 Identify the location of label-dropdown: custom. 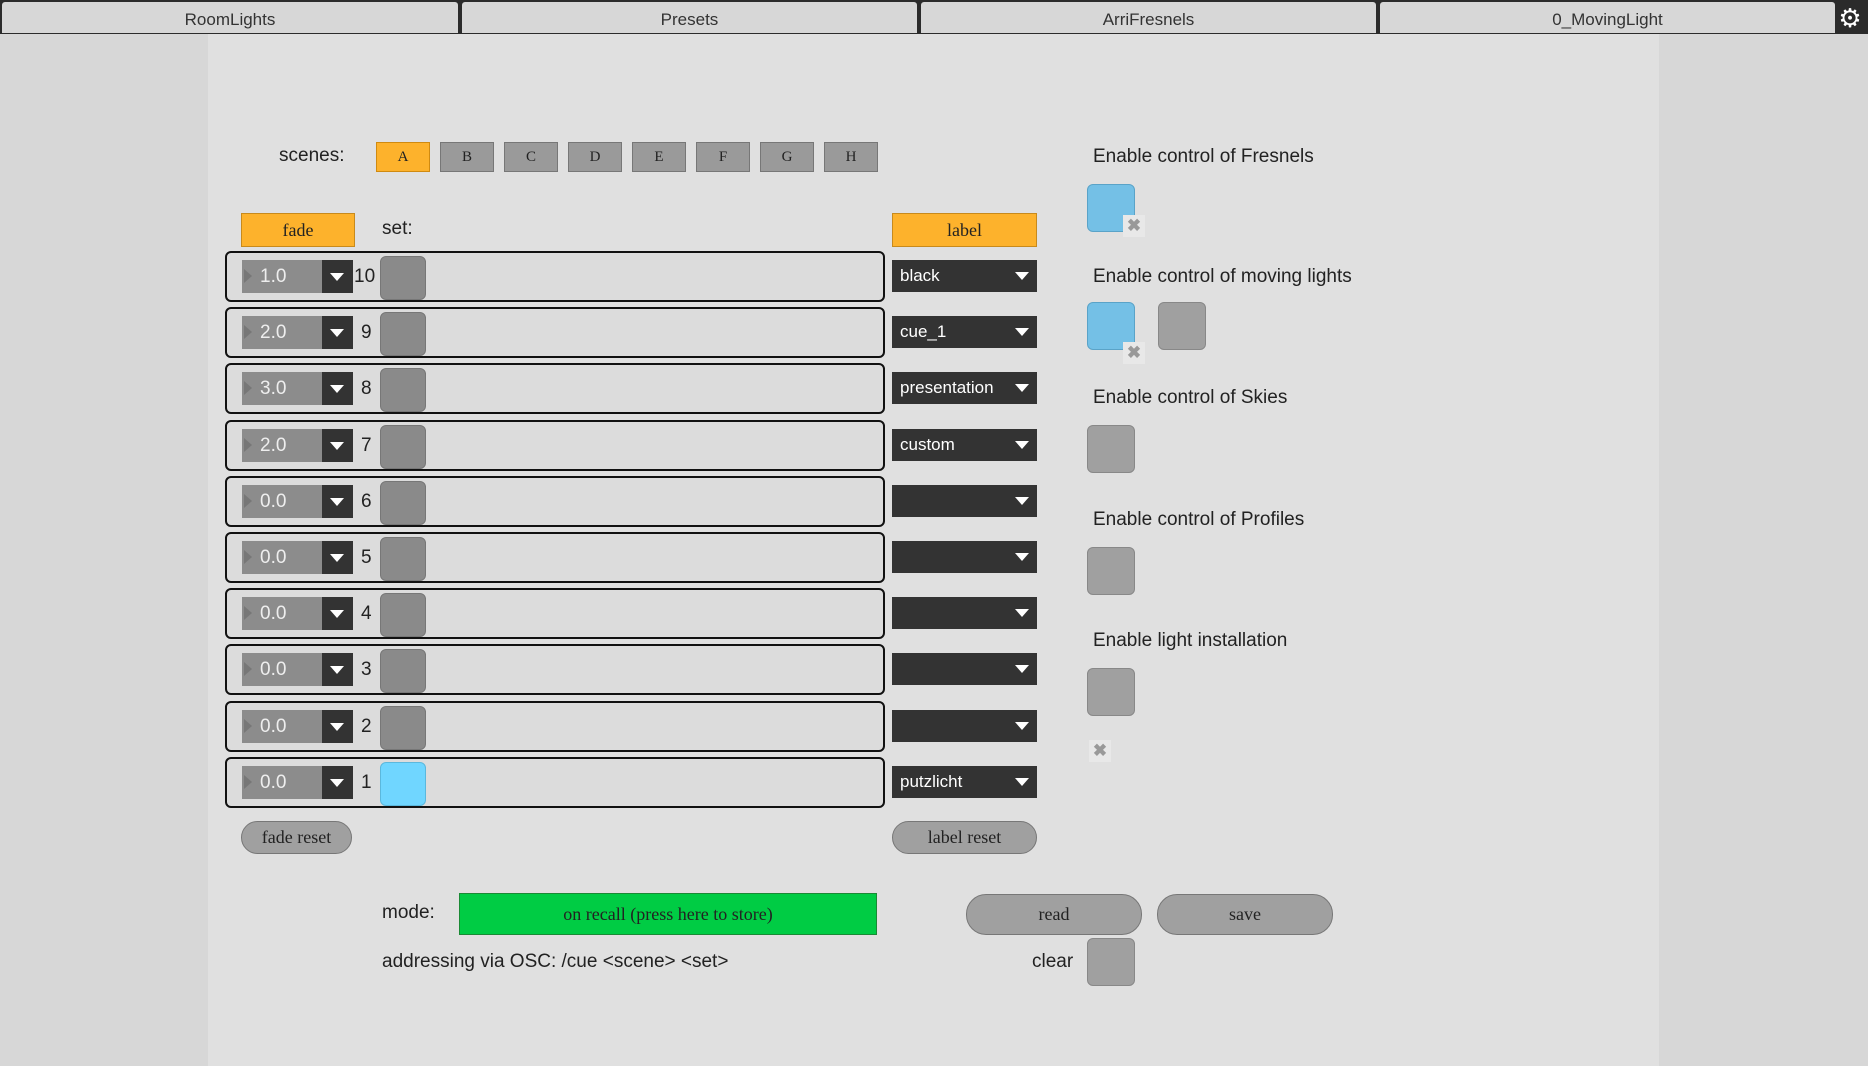
(964, 445).